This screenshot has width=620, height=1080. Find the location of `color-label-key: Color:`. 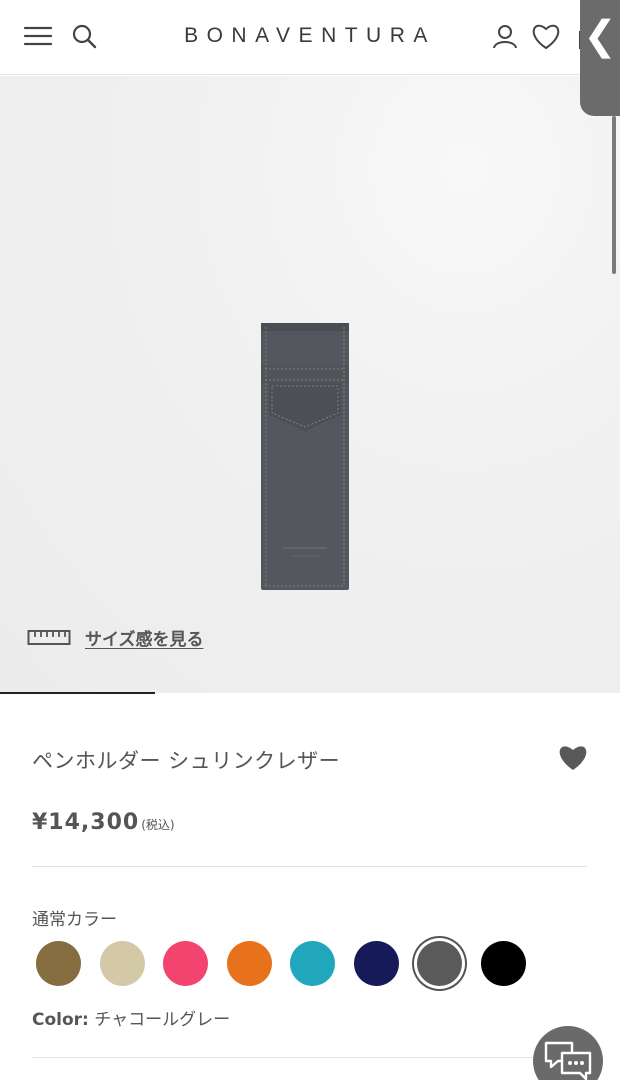

color-label-key: Color: is located at coordinates (60, 1020).